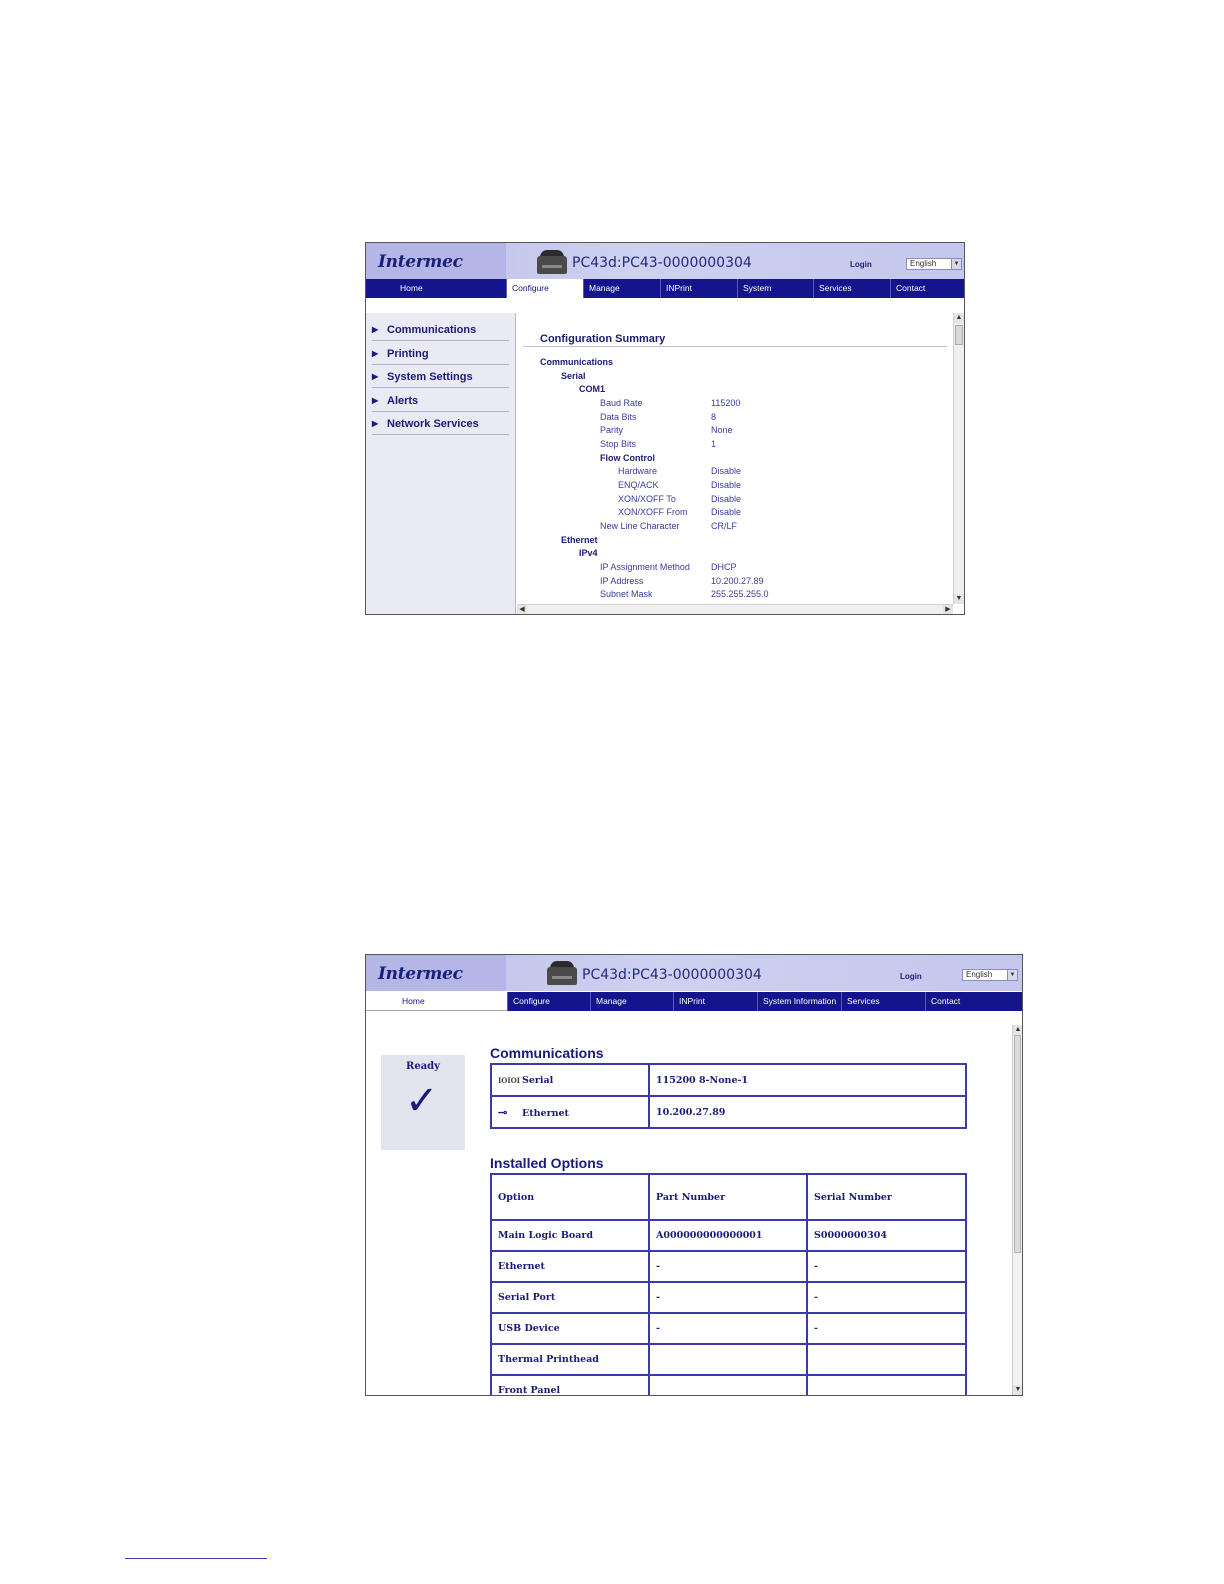 The height and width of the screenshot is (1584, 1224). What do you see at coordinates (538, 1080) in the screenshot?
I see `comm-name: Serial` at bounding box center [538, 1080].